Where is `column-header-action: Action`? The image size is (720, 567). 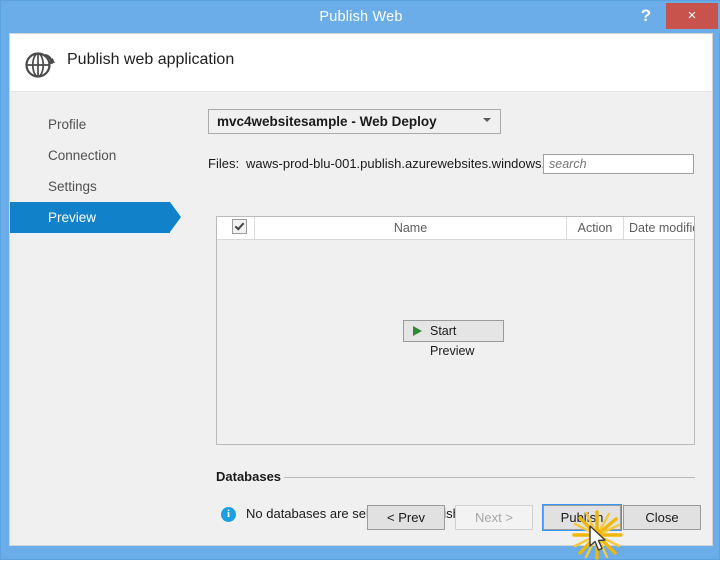
column-header-action: Action is located at coordinates (595, 228).